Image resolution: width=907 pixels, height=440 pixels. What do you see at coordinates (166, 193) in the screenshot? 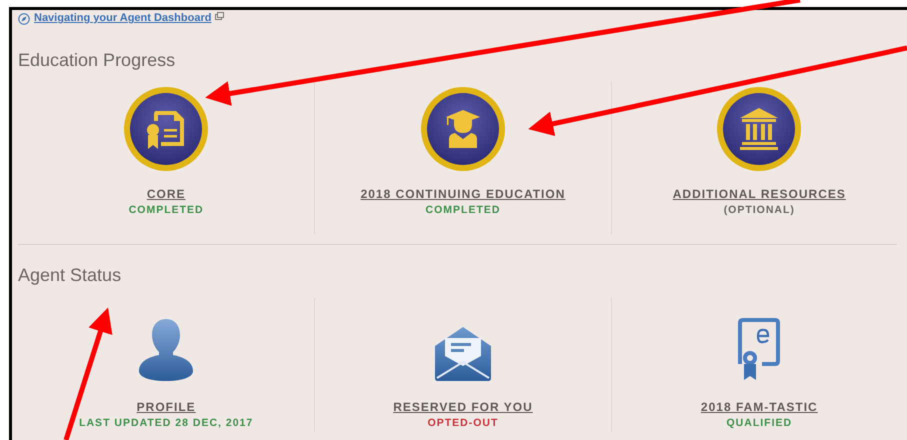
I see `tile-link: CORE` at bounding box center [166, 193].